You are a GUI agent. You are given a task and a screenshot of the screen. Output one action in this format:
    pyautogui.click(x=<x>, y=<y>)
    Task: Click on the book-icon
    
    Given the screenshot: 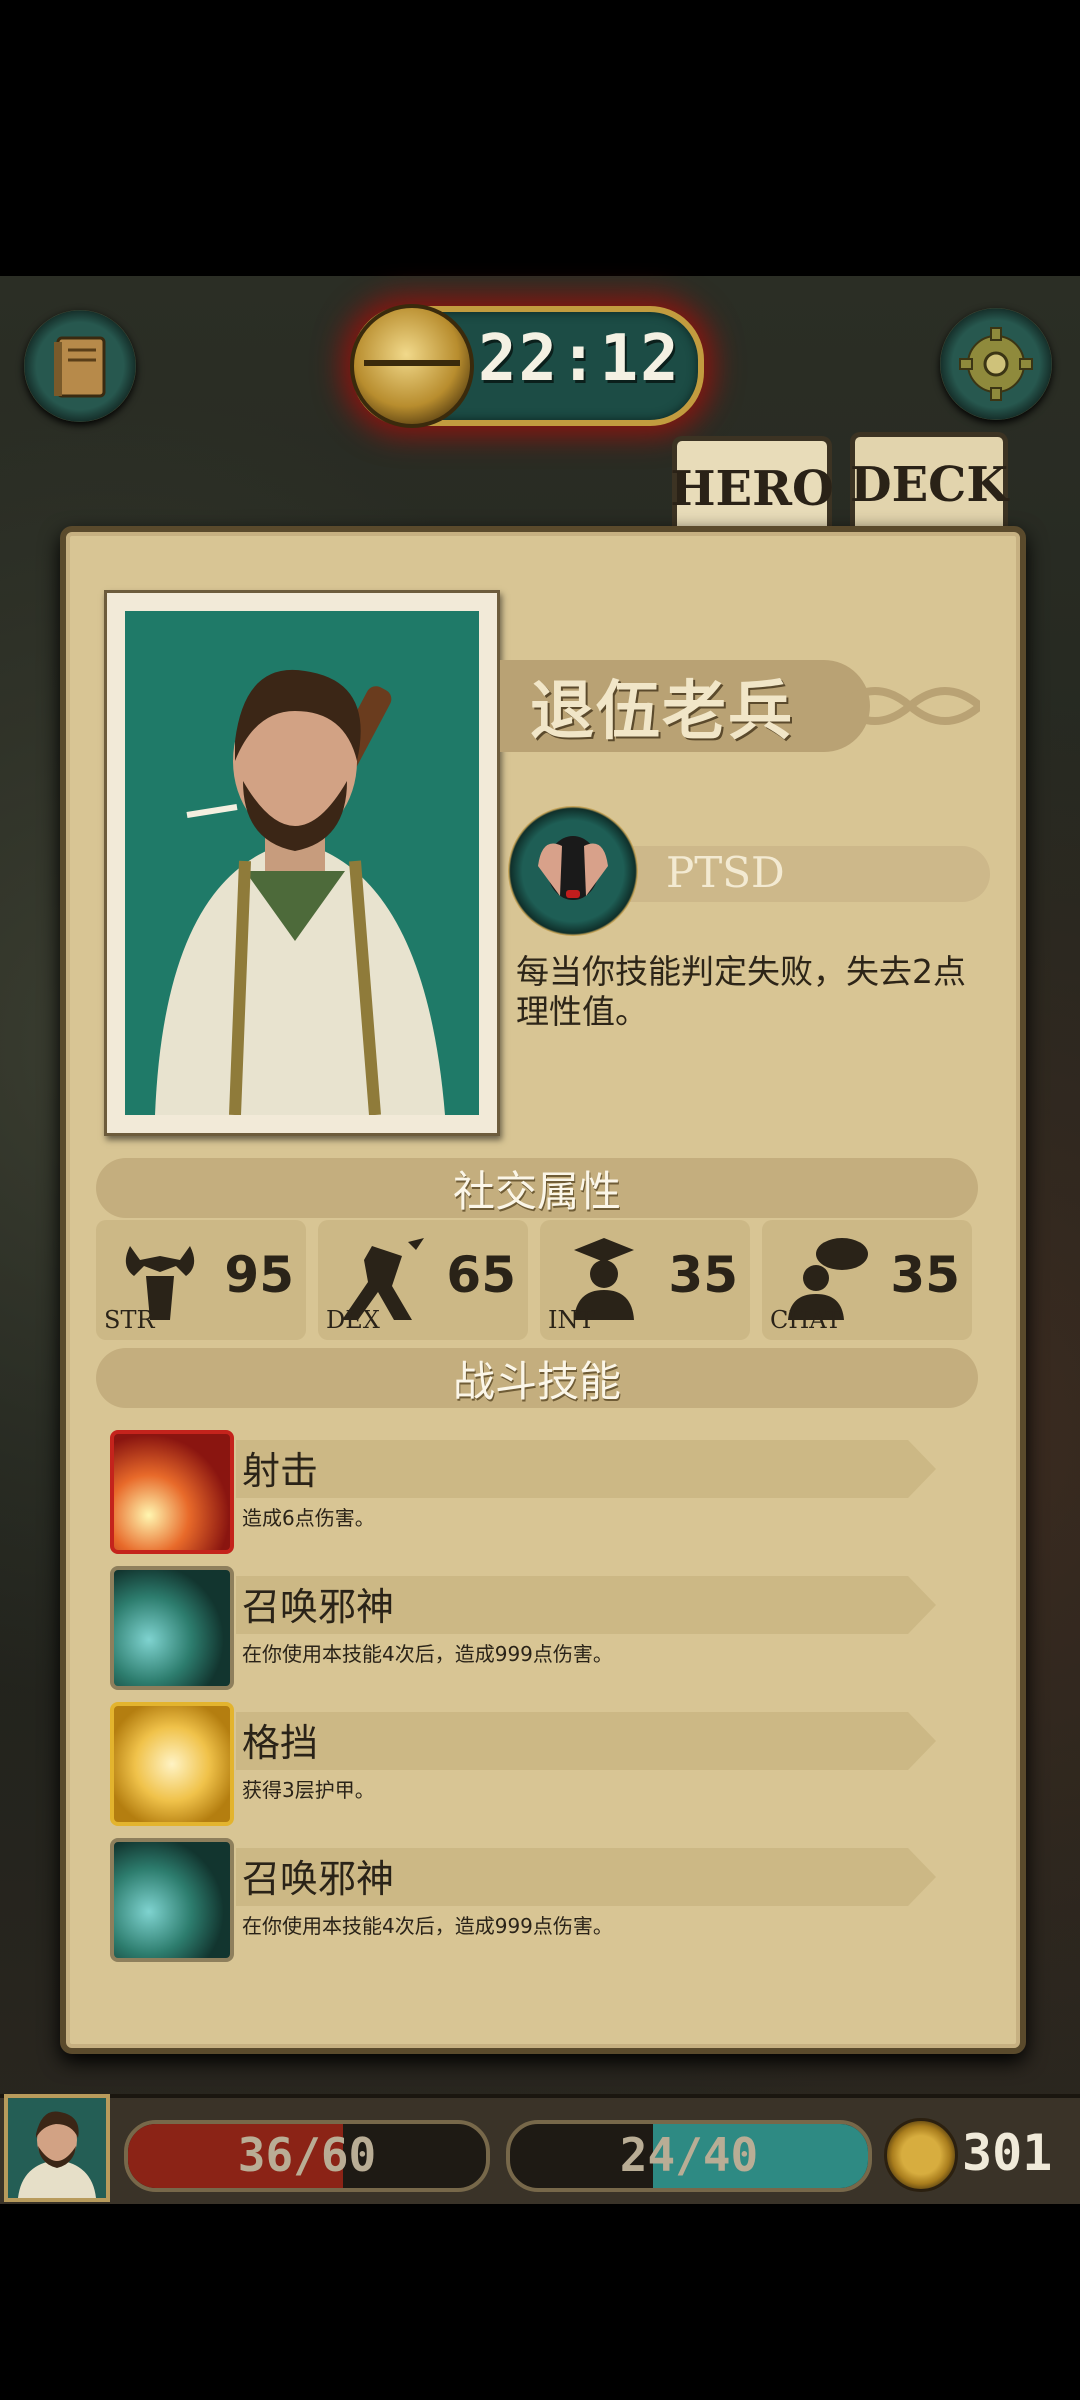 What is the action you would take?
    pyautogui.click(x=80, y=367)
    